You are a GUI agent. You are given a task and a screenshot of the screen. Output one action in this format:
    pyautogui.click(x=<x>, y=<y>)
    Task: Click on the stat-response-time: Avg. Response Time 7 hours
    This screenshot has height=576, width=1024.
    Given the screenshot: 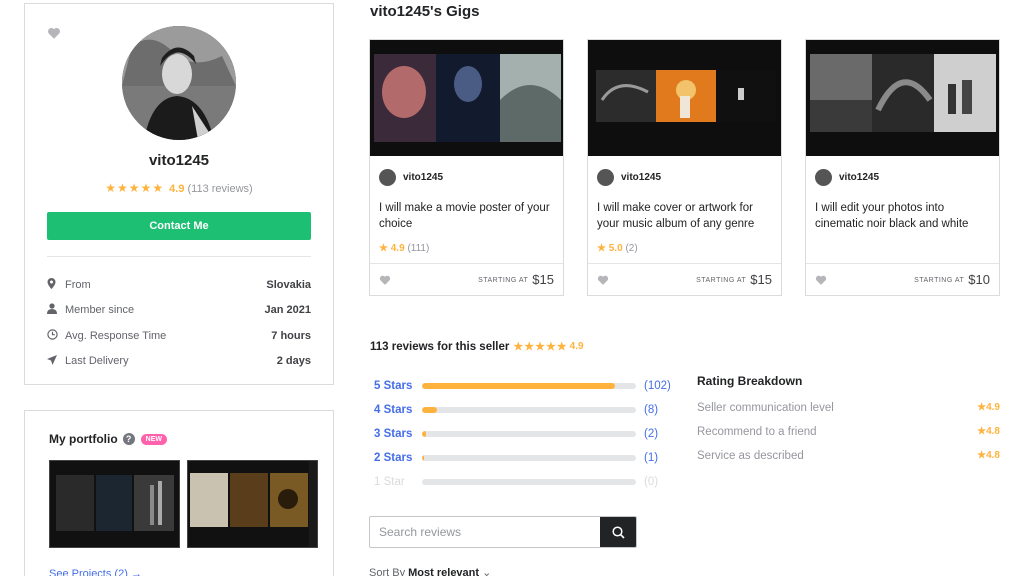 What is the action you would take?
    pyautogui.click(x=179, y=336)
    